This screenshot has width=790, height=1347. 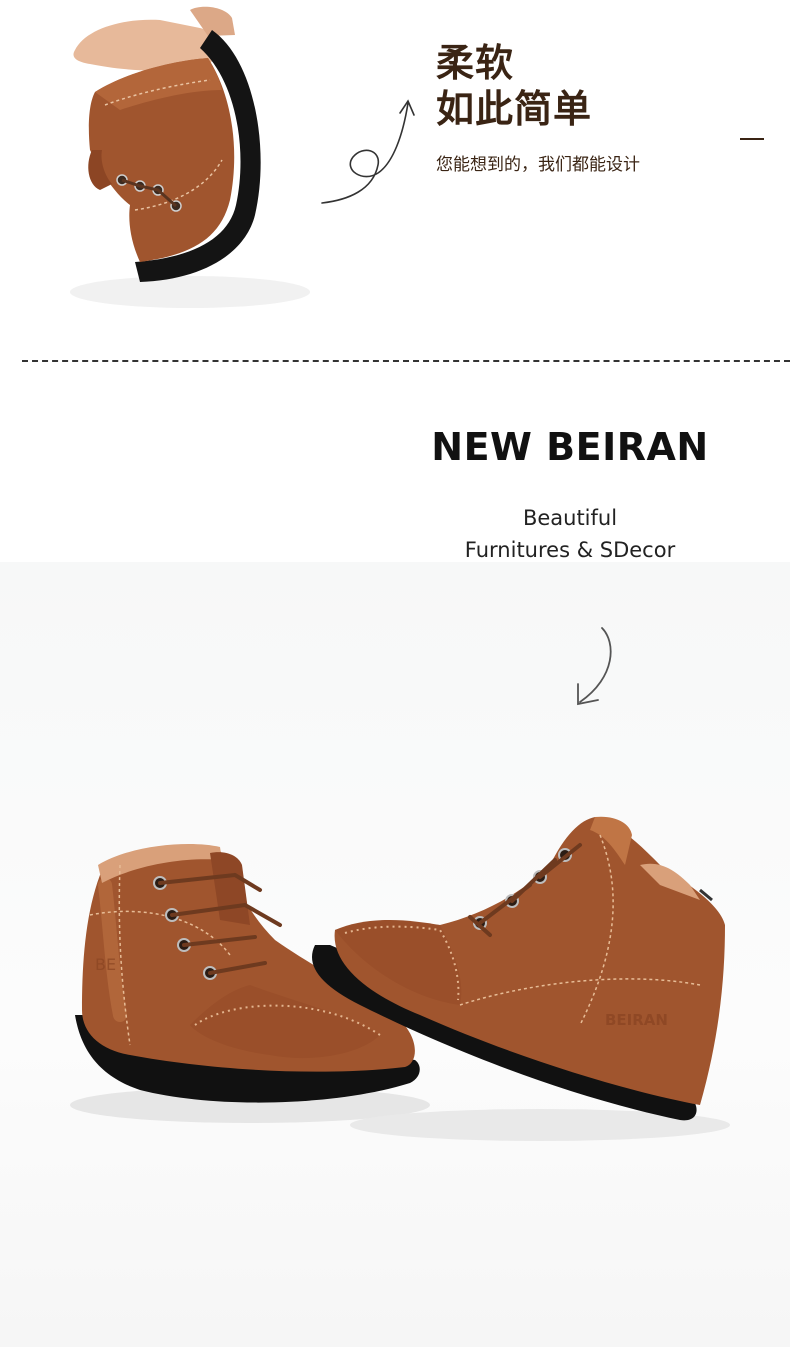 I want to click on hero-headline-block: 柔软 如此简单 您能想到的，我们都能设计, so click(x=606, y=107).